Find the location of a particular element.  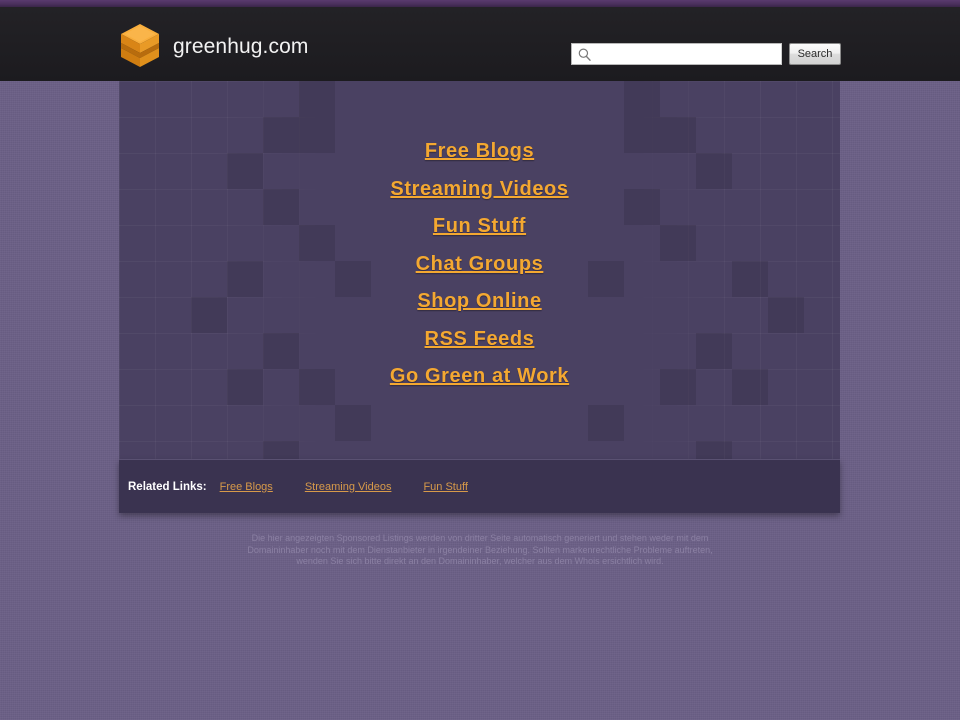

related-link-streaming-videos: Streaming Videos is located at coordinates (348, 487).